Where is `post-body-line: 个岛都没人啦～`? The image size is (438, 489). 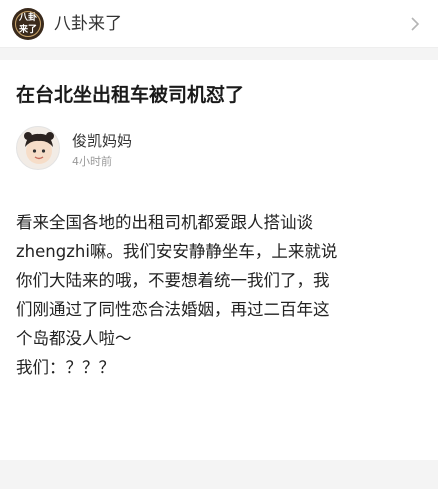 post-body-line: 个岛都没人啦～ is located at coordinates (74, 338).